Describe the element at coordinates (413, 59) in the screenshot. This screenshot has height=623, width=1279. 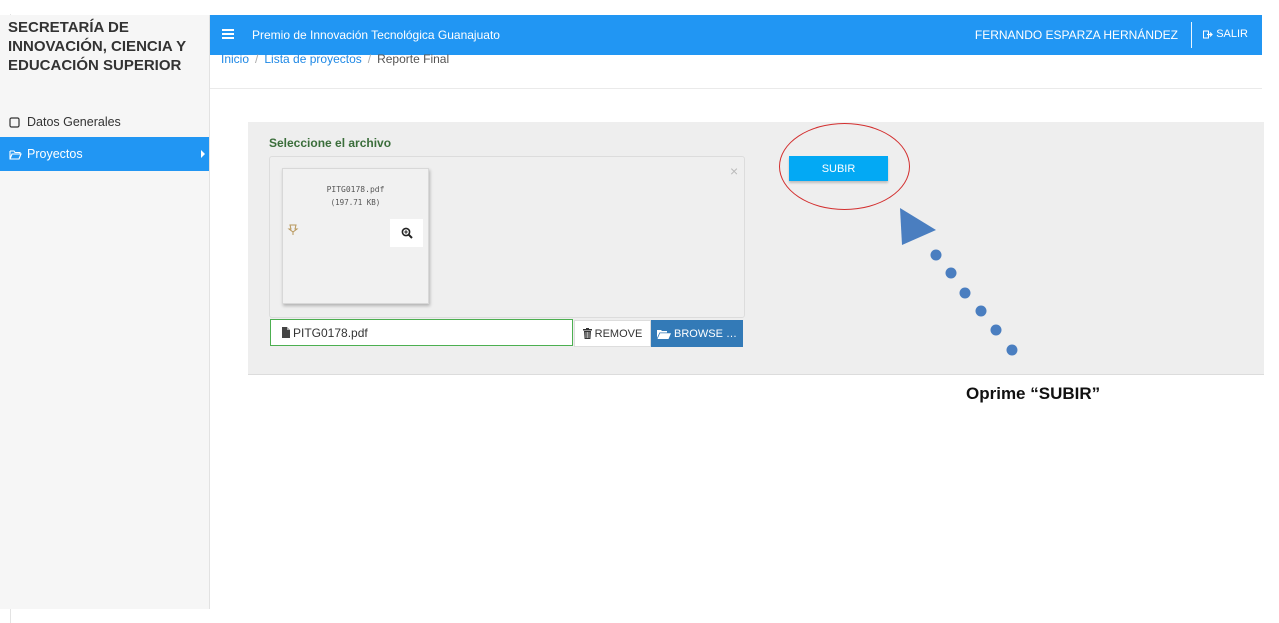
I see `breadcrumb-current: Reporte Final` at that location.